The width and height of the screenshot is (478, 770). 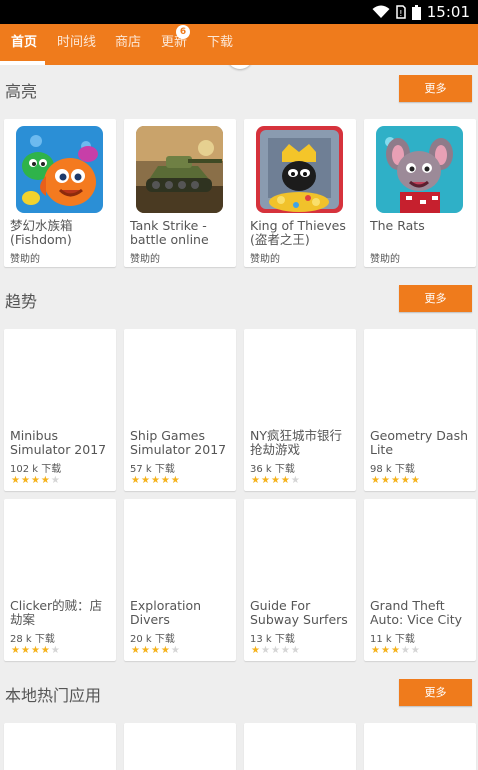 I want to click on card-title: Geometry Dash Lite, so click(x=419, y=442).